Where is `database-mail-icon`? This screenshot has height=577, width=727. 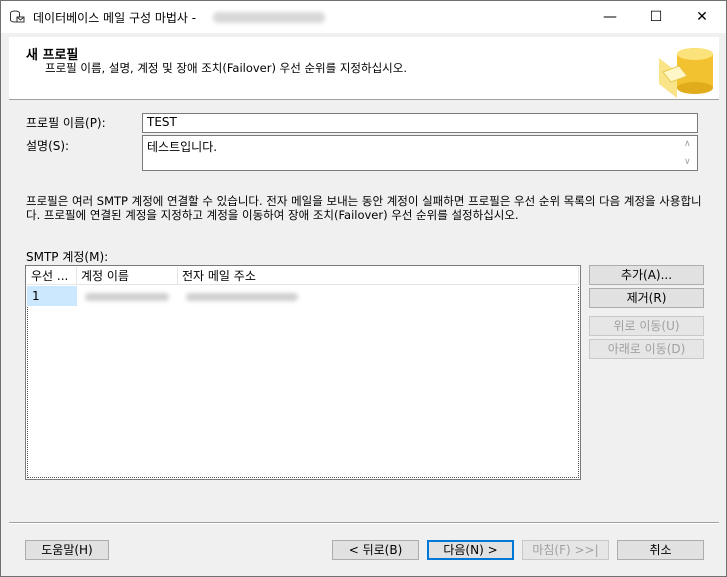 database-mail-icon is located at coordinates (17, 16).